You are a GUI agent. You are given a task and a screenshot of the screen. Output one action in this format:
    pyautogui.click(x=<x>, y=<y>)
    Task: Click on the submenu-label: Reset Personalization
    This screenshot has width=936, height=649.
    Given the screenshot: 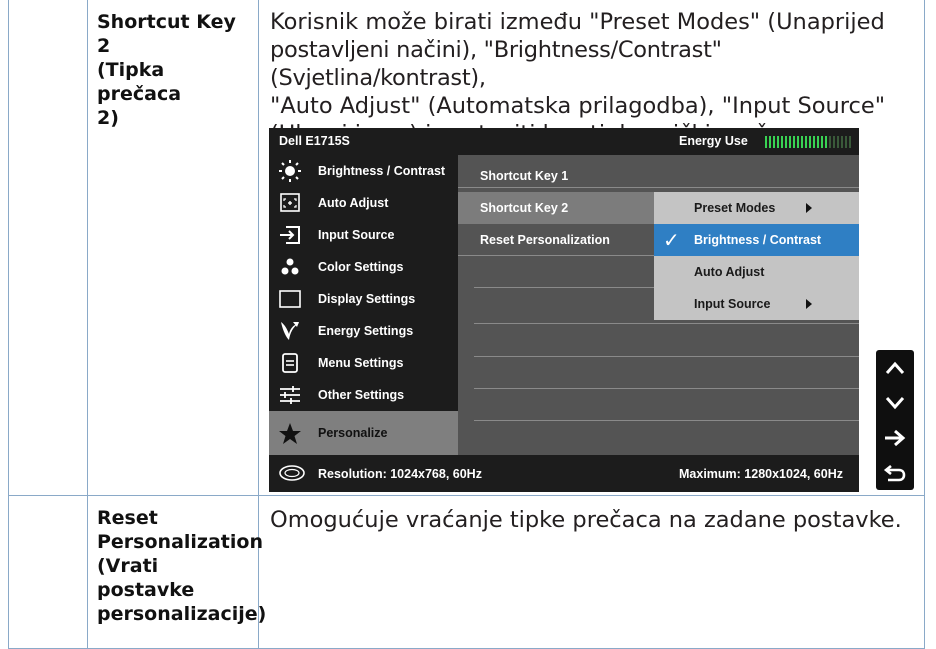 What is the action you would take?
    pyautogui.click(x=545, y=240)
    